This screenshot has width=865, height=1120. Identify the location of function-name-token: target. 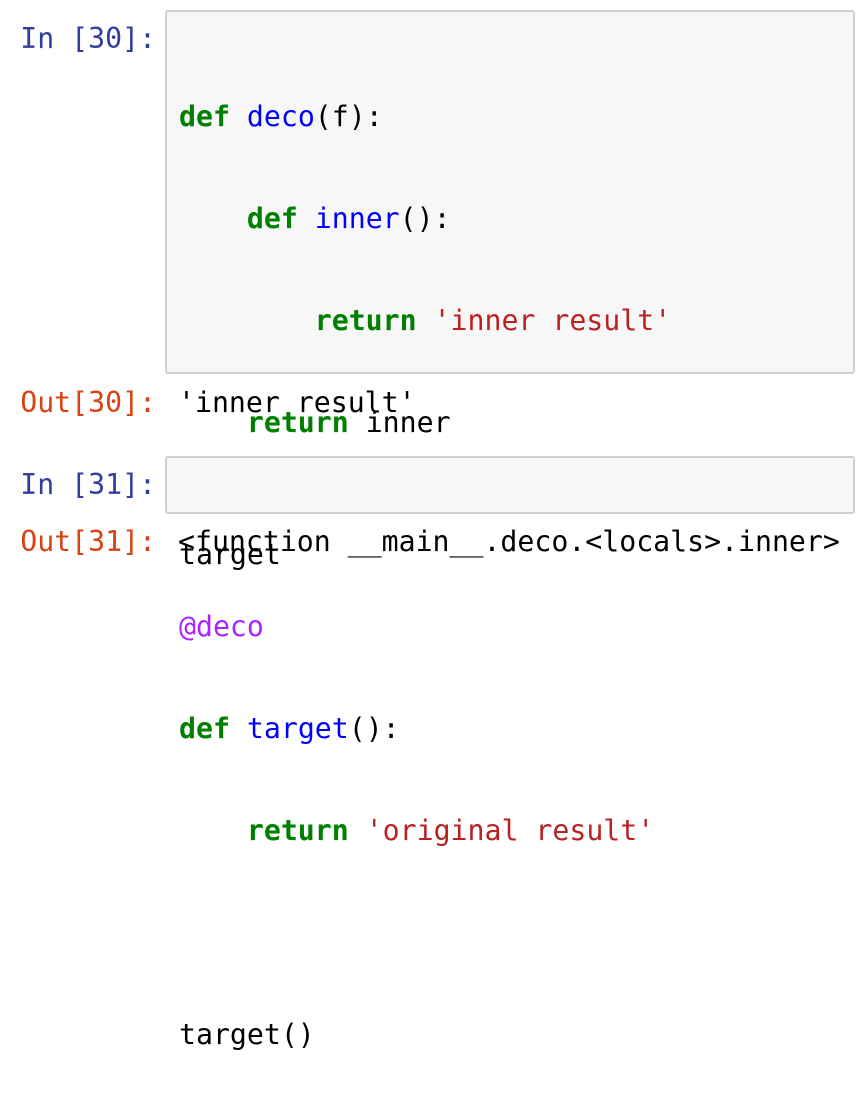
(297, 728).